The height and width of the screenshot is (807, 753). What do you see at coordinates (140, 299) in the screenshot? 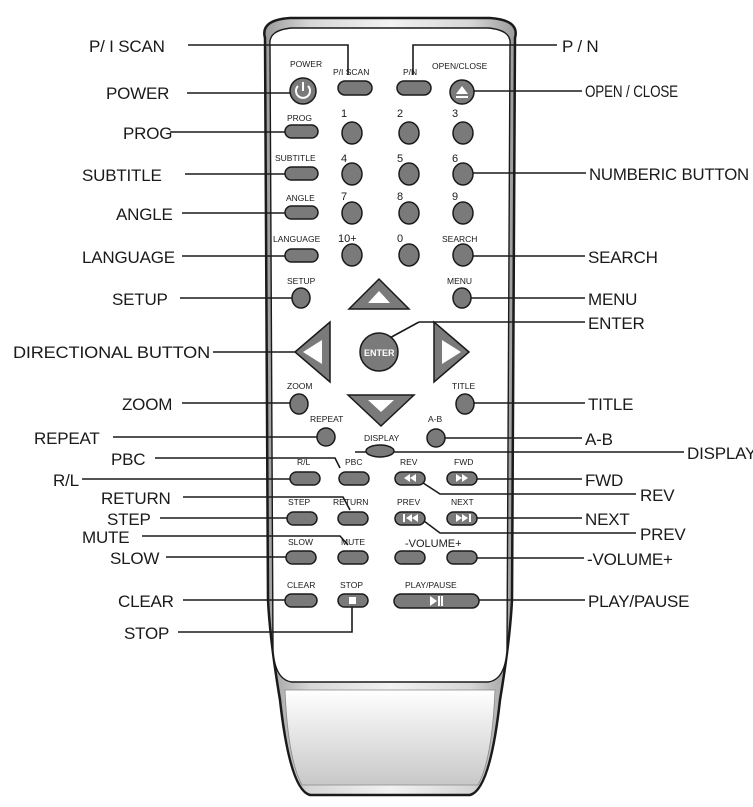
I see `callout-setup: SETUP` at bounding box center [140, 299].